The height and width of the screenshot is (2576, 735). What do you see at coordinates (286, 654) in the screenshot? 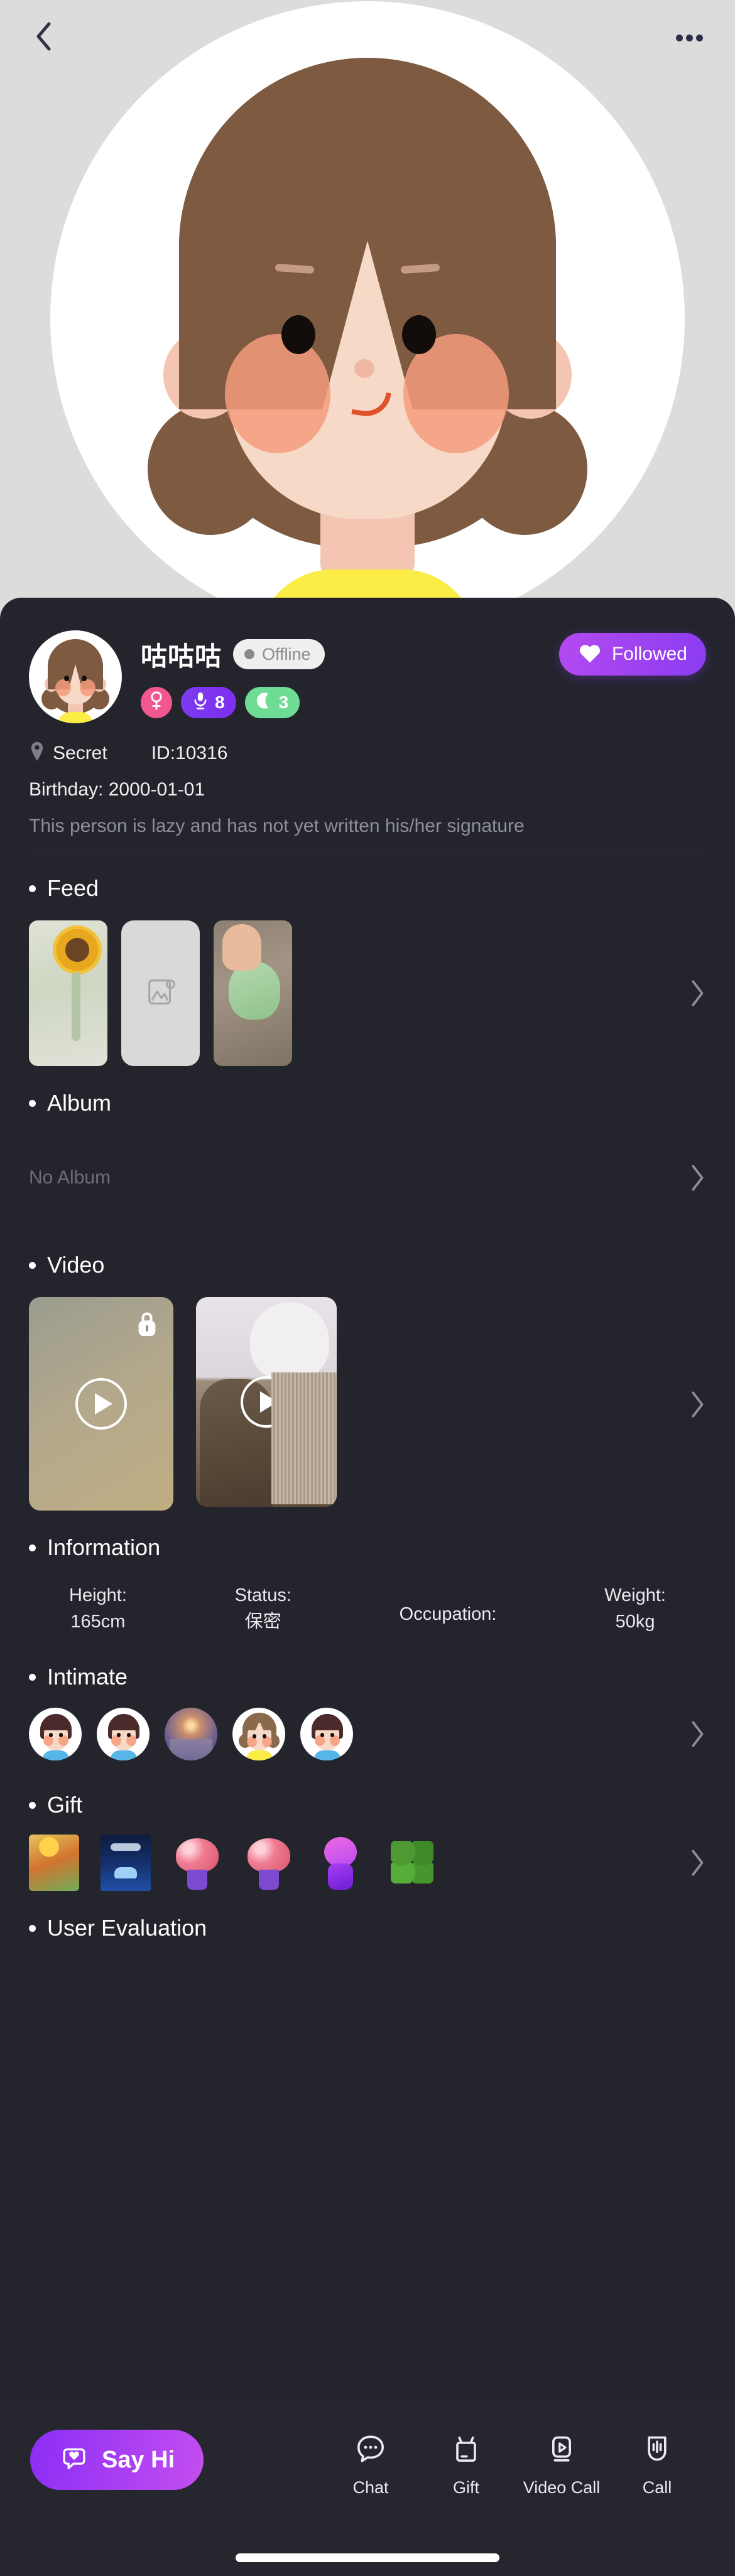
I see `status-badge-label: Offline` at bounding box center [286, 654].